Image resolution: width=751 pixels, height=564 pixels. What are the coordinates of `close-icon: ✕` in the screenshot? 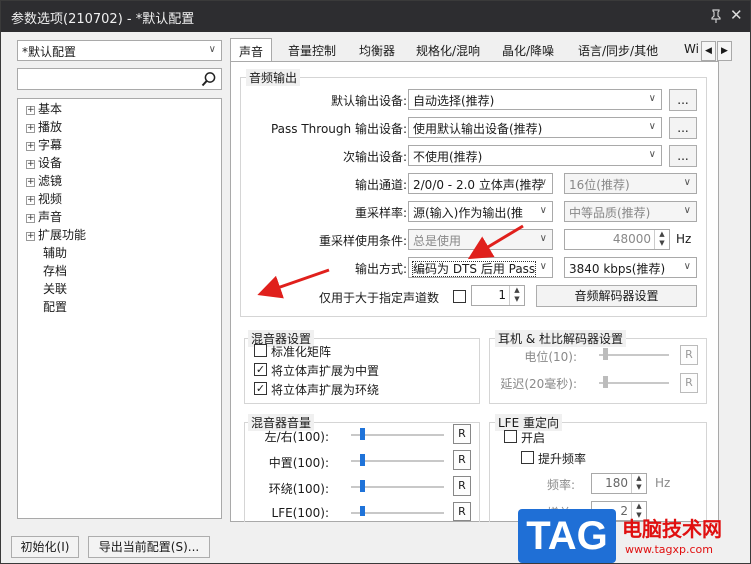 It's located at (736, 15).